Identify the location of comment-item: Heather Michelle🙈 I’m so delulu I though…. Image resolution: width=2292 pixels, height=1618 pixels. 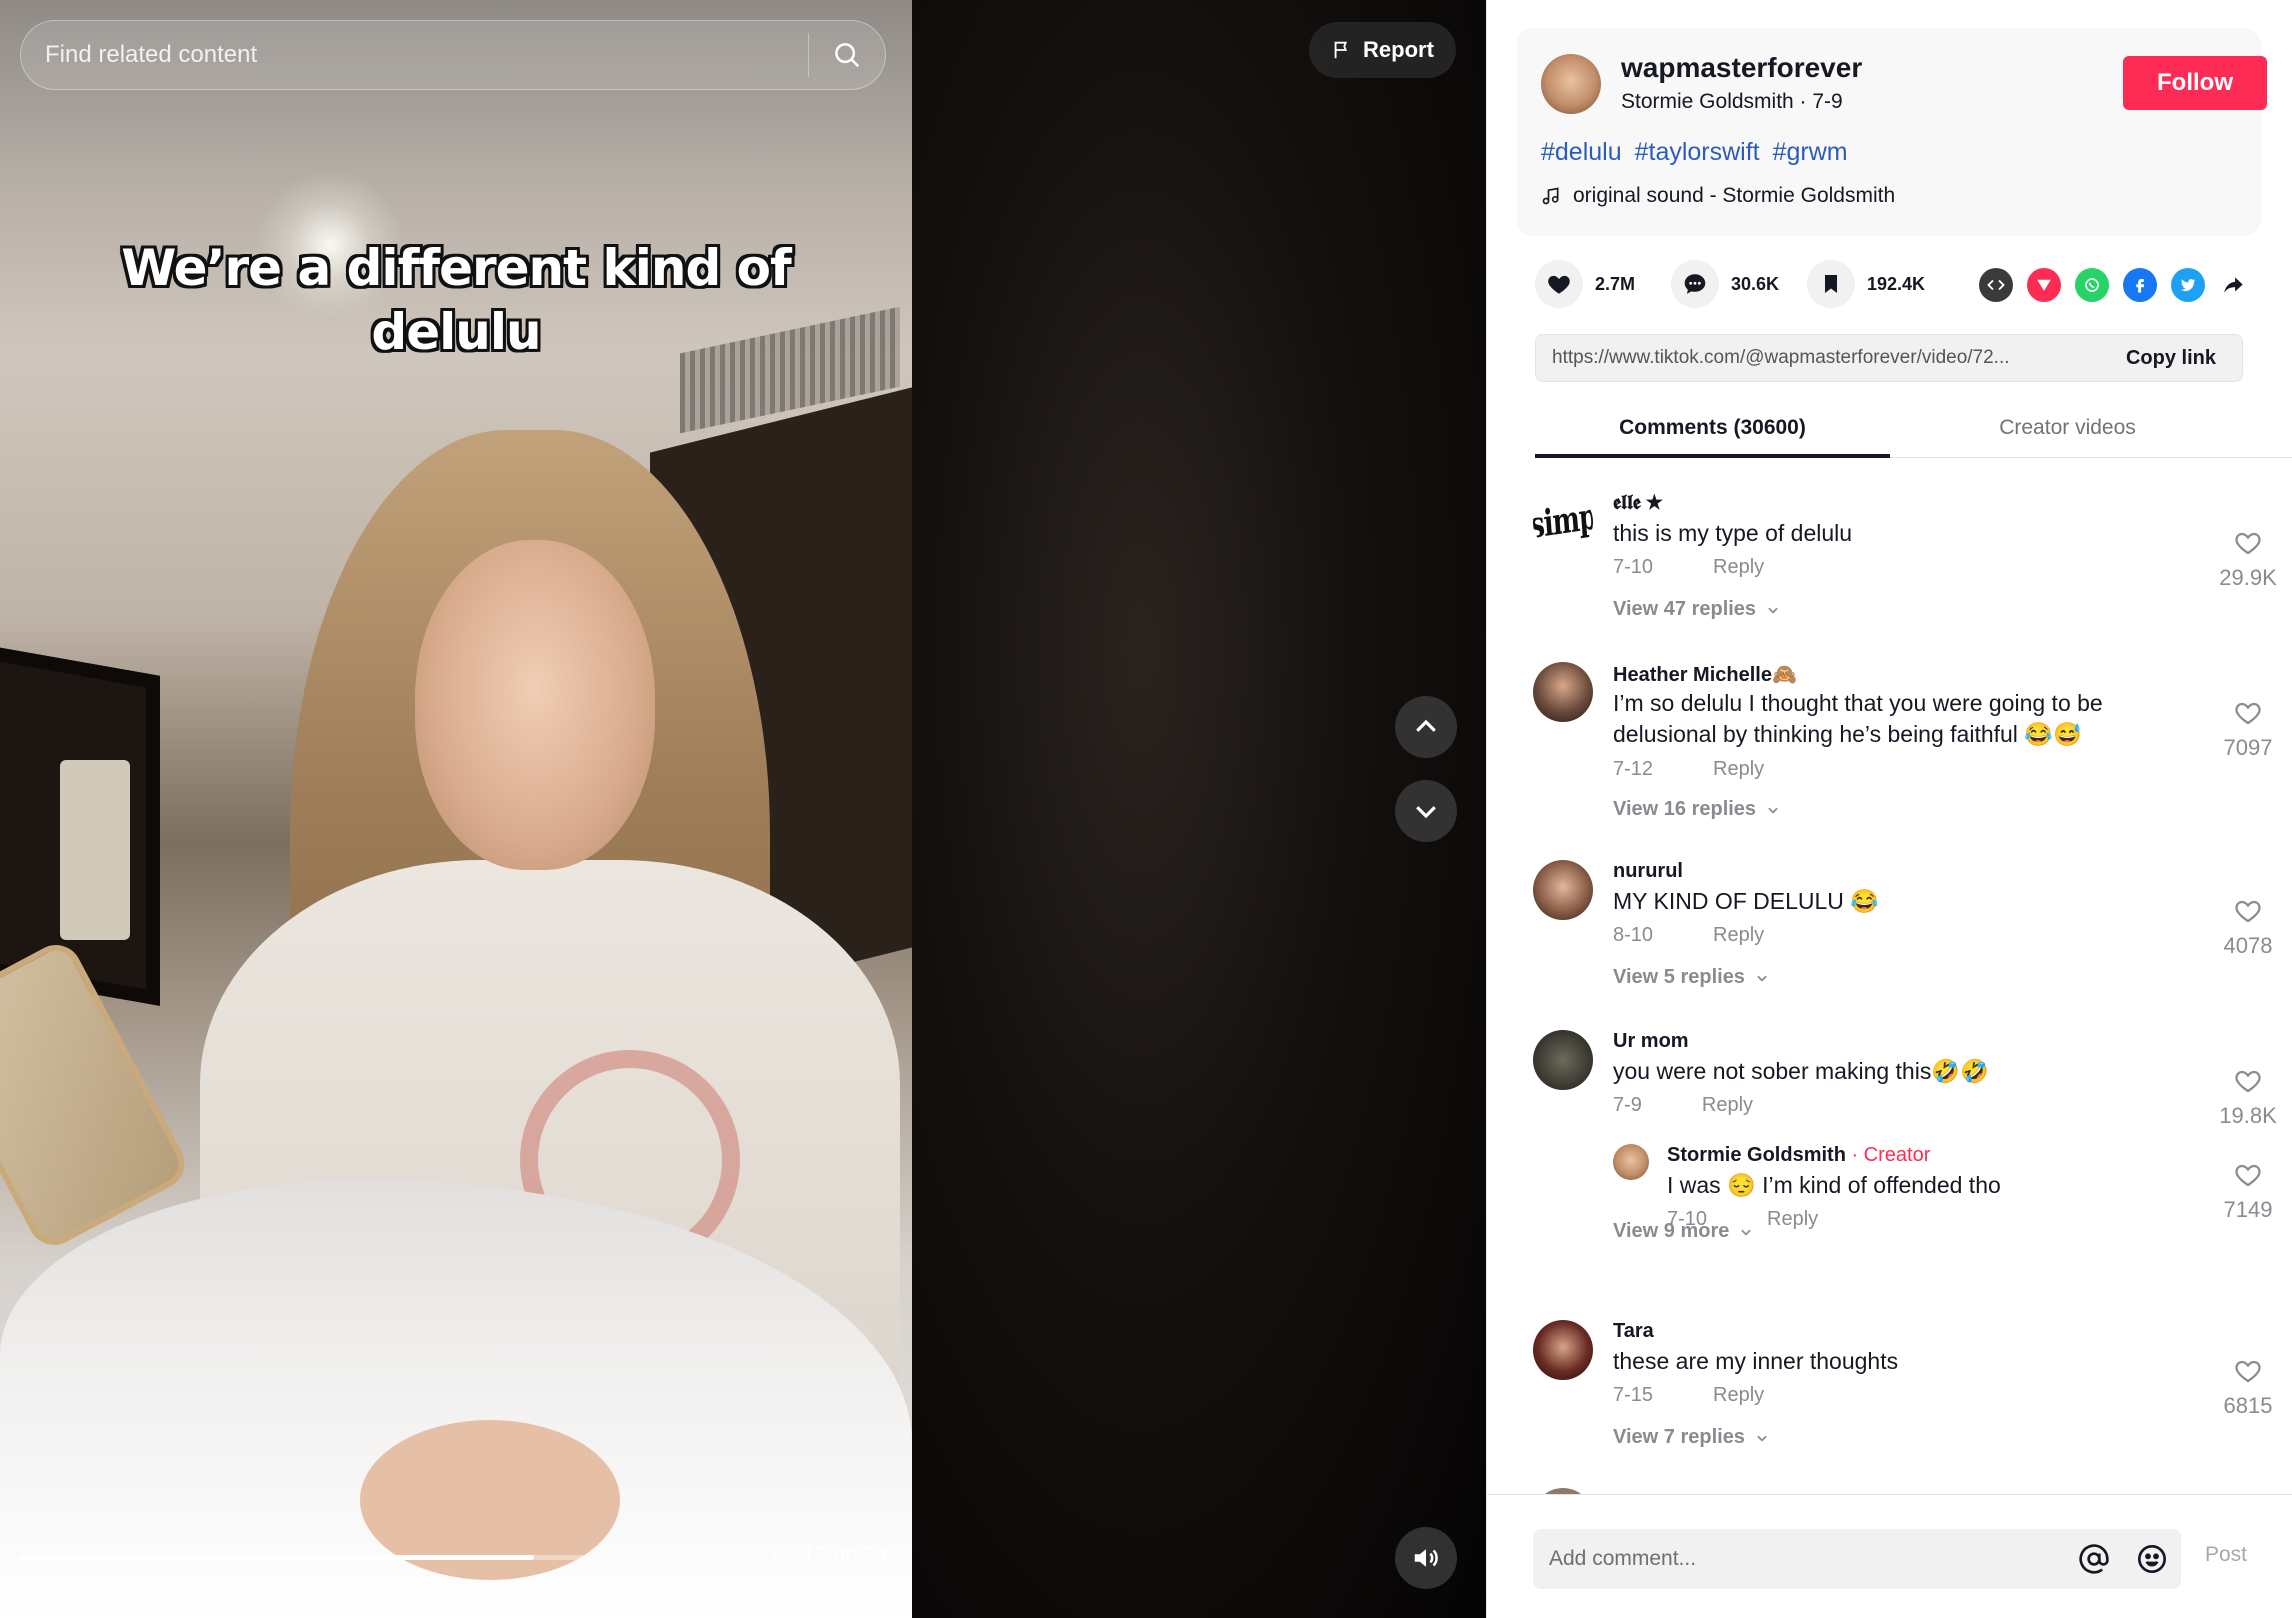
(1903, 742).